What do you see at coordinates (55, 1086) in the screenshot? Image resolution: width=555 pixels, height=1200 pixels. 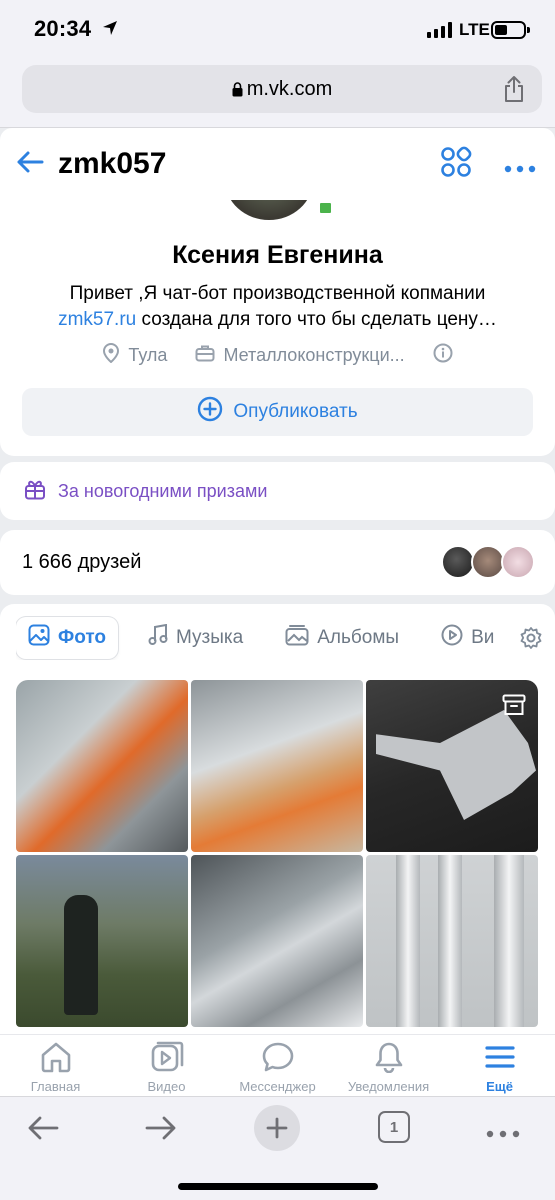 I see `nav-label: Главная` at bounding box center [55, 1086].